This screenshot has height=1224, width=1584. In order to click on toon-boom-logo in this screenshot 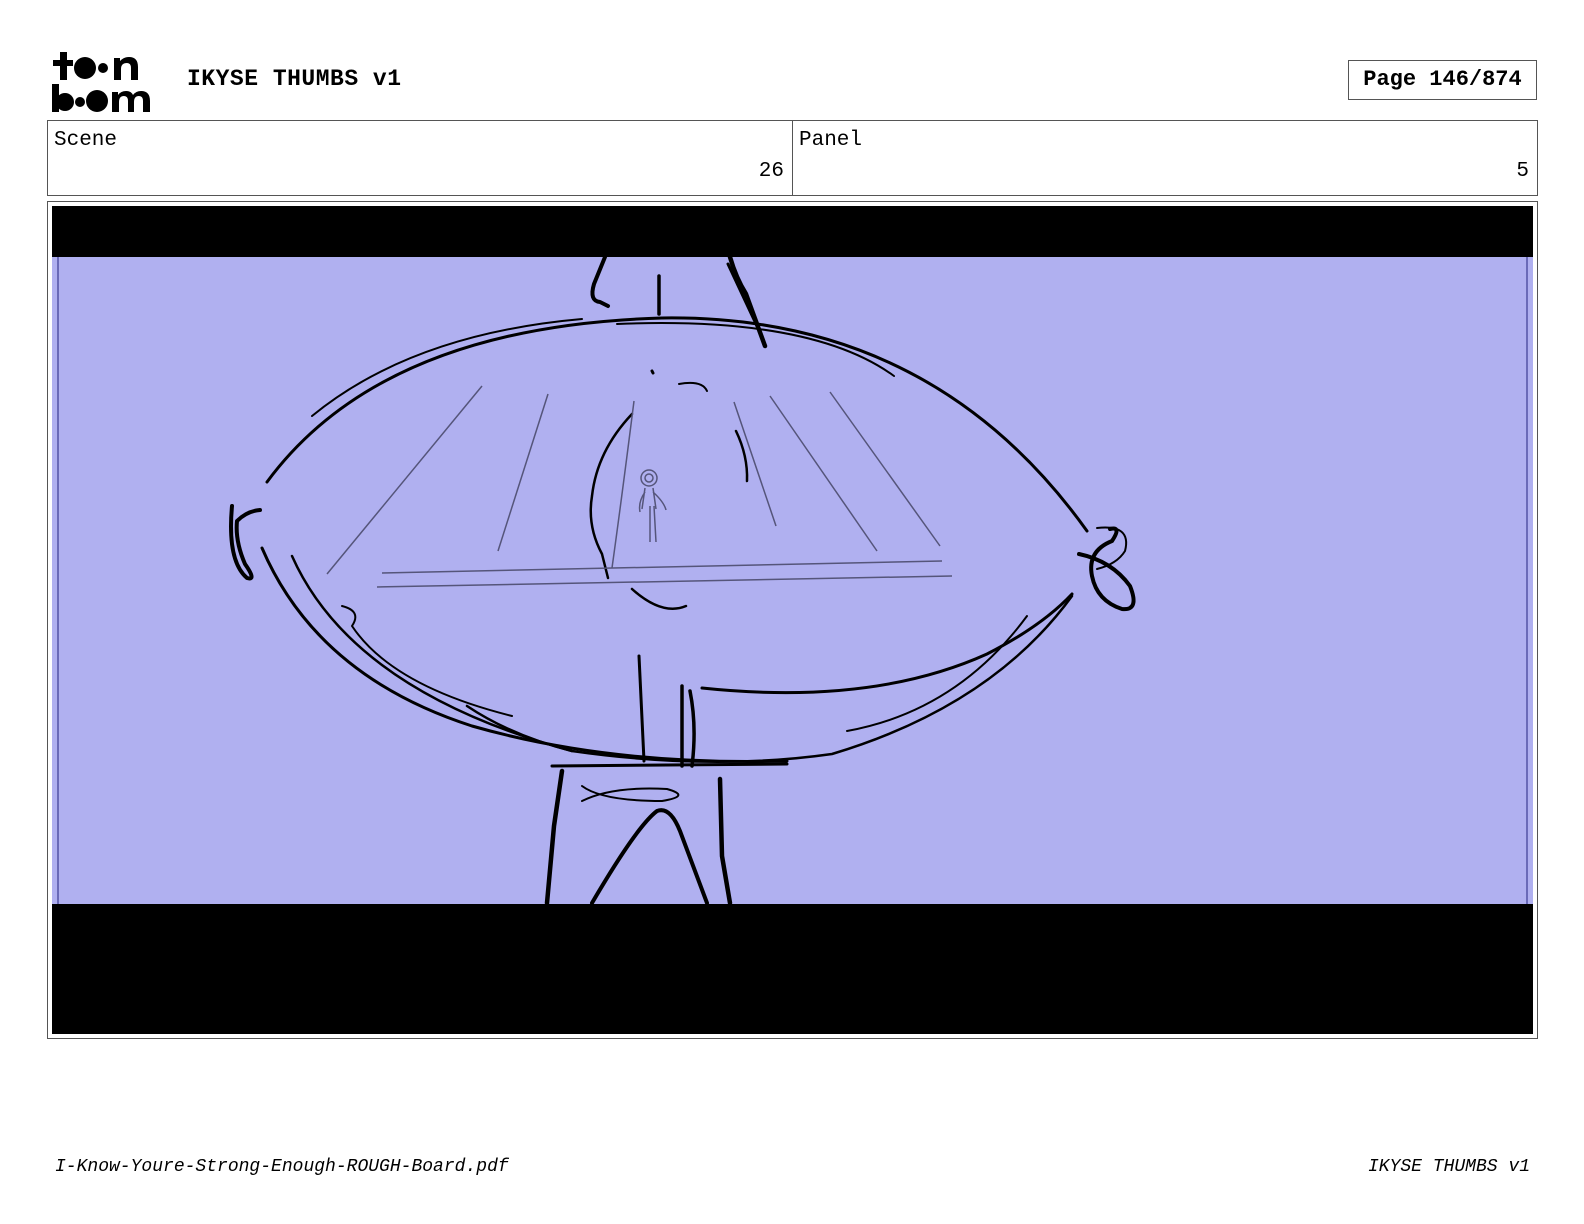, I will do `click(108, 82)`.